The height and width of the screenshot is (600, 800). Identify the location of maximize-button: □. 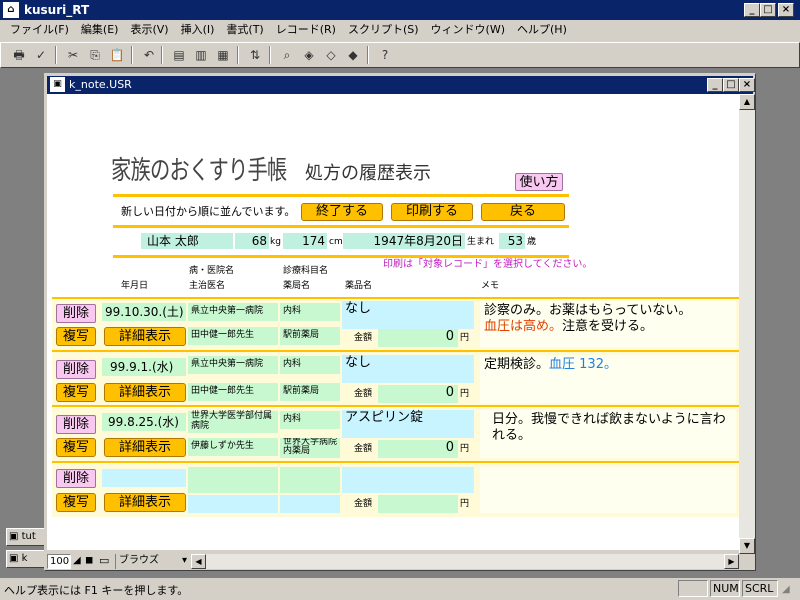
(768, 10).